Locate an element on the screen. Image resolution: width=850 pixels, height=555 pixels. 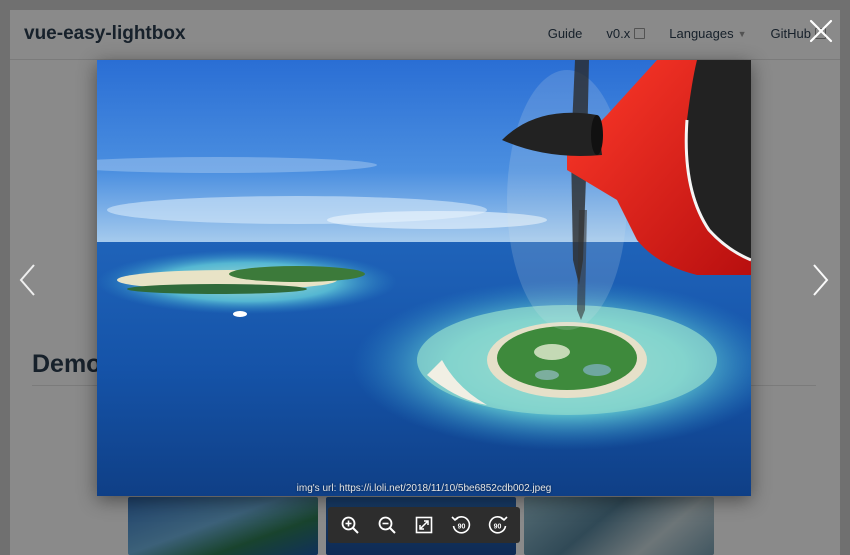
fit-screen-icon is located at coordinates (424, 525).